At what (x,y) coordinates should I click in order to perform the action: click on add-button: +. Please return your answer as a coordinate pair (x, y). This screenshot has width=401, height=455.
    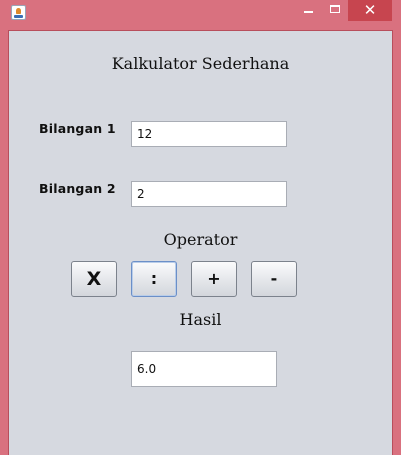
    Looking at the image, I should click on (214, 279).